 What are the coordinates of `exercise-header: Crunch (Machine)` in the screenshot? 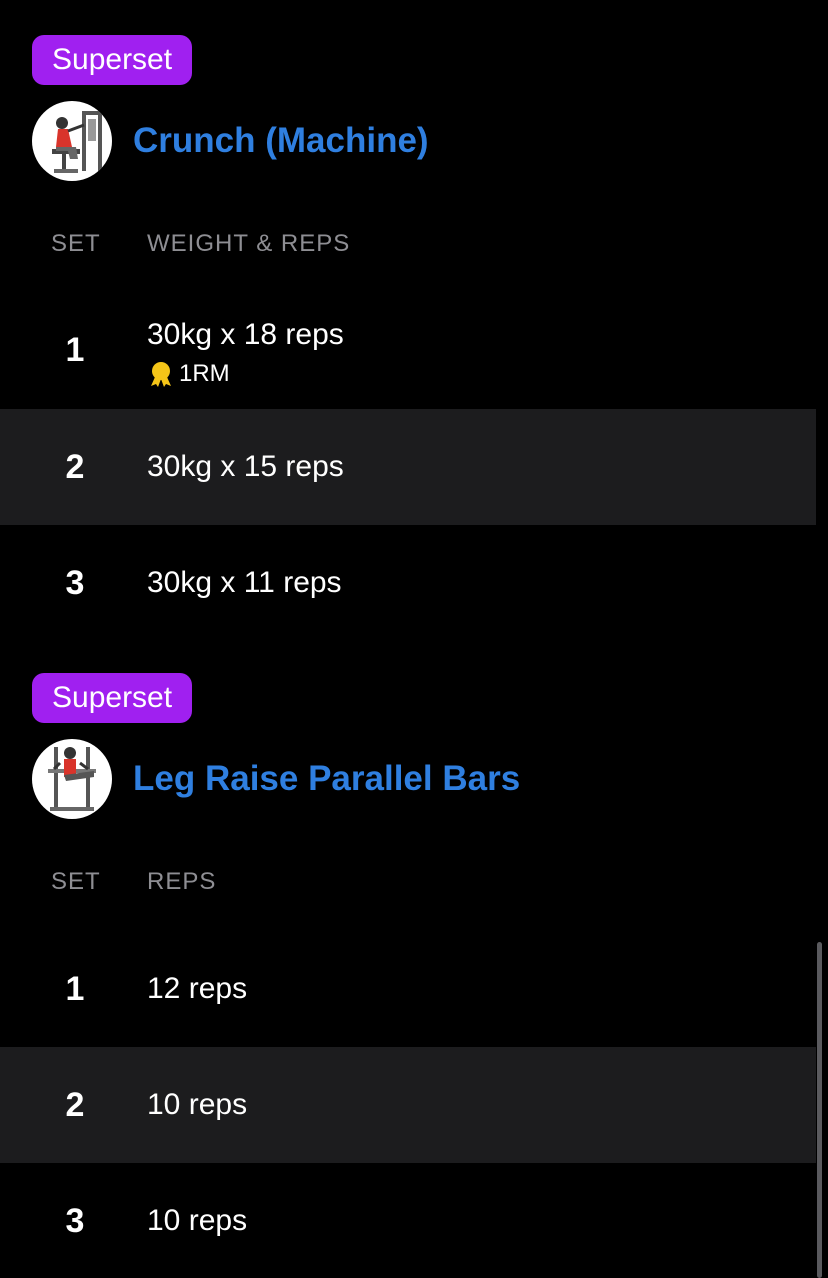 It's located at (230, 141).